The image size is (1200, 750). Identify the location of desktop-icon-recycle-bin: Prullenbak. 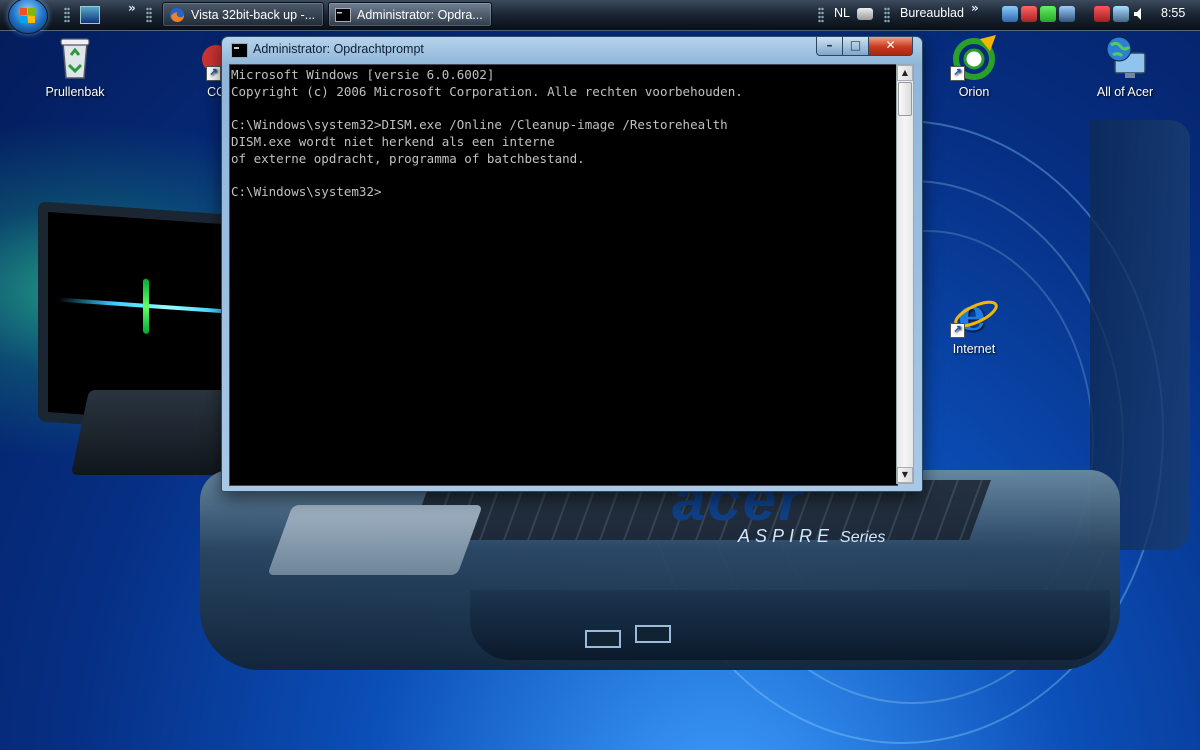
(75, 66).